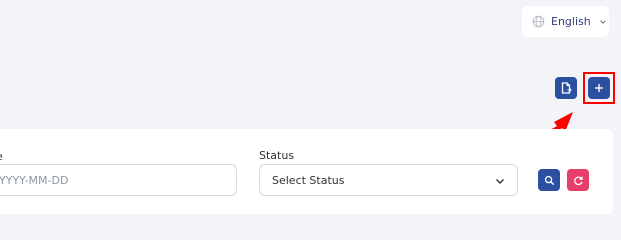  I want to click on search-button, so click(549, 180).